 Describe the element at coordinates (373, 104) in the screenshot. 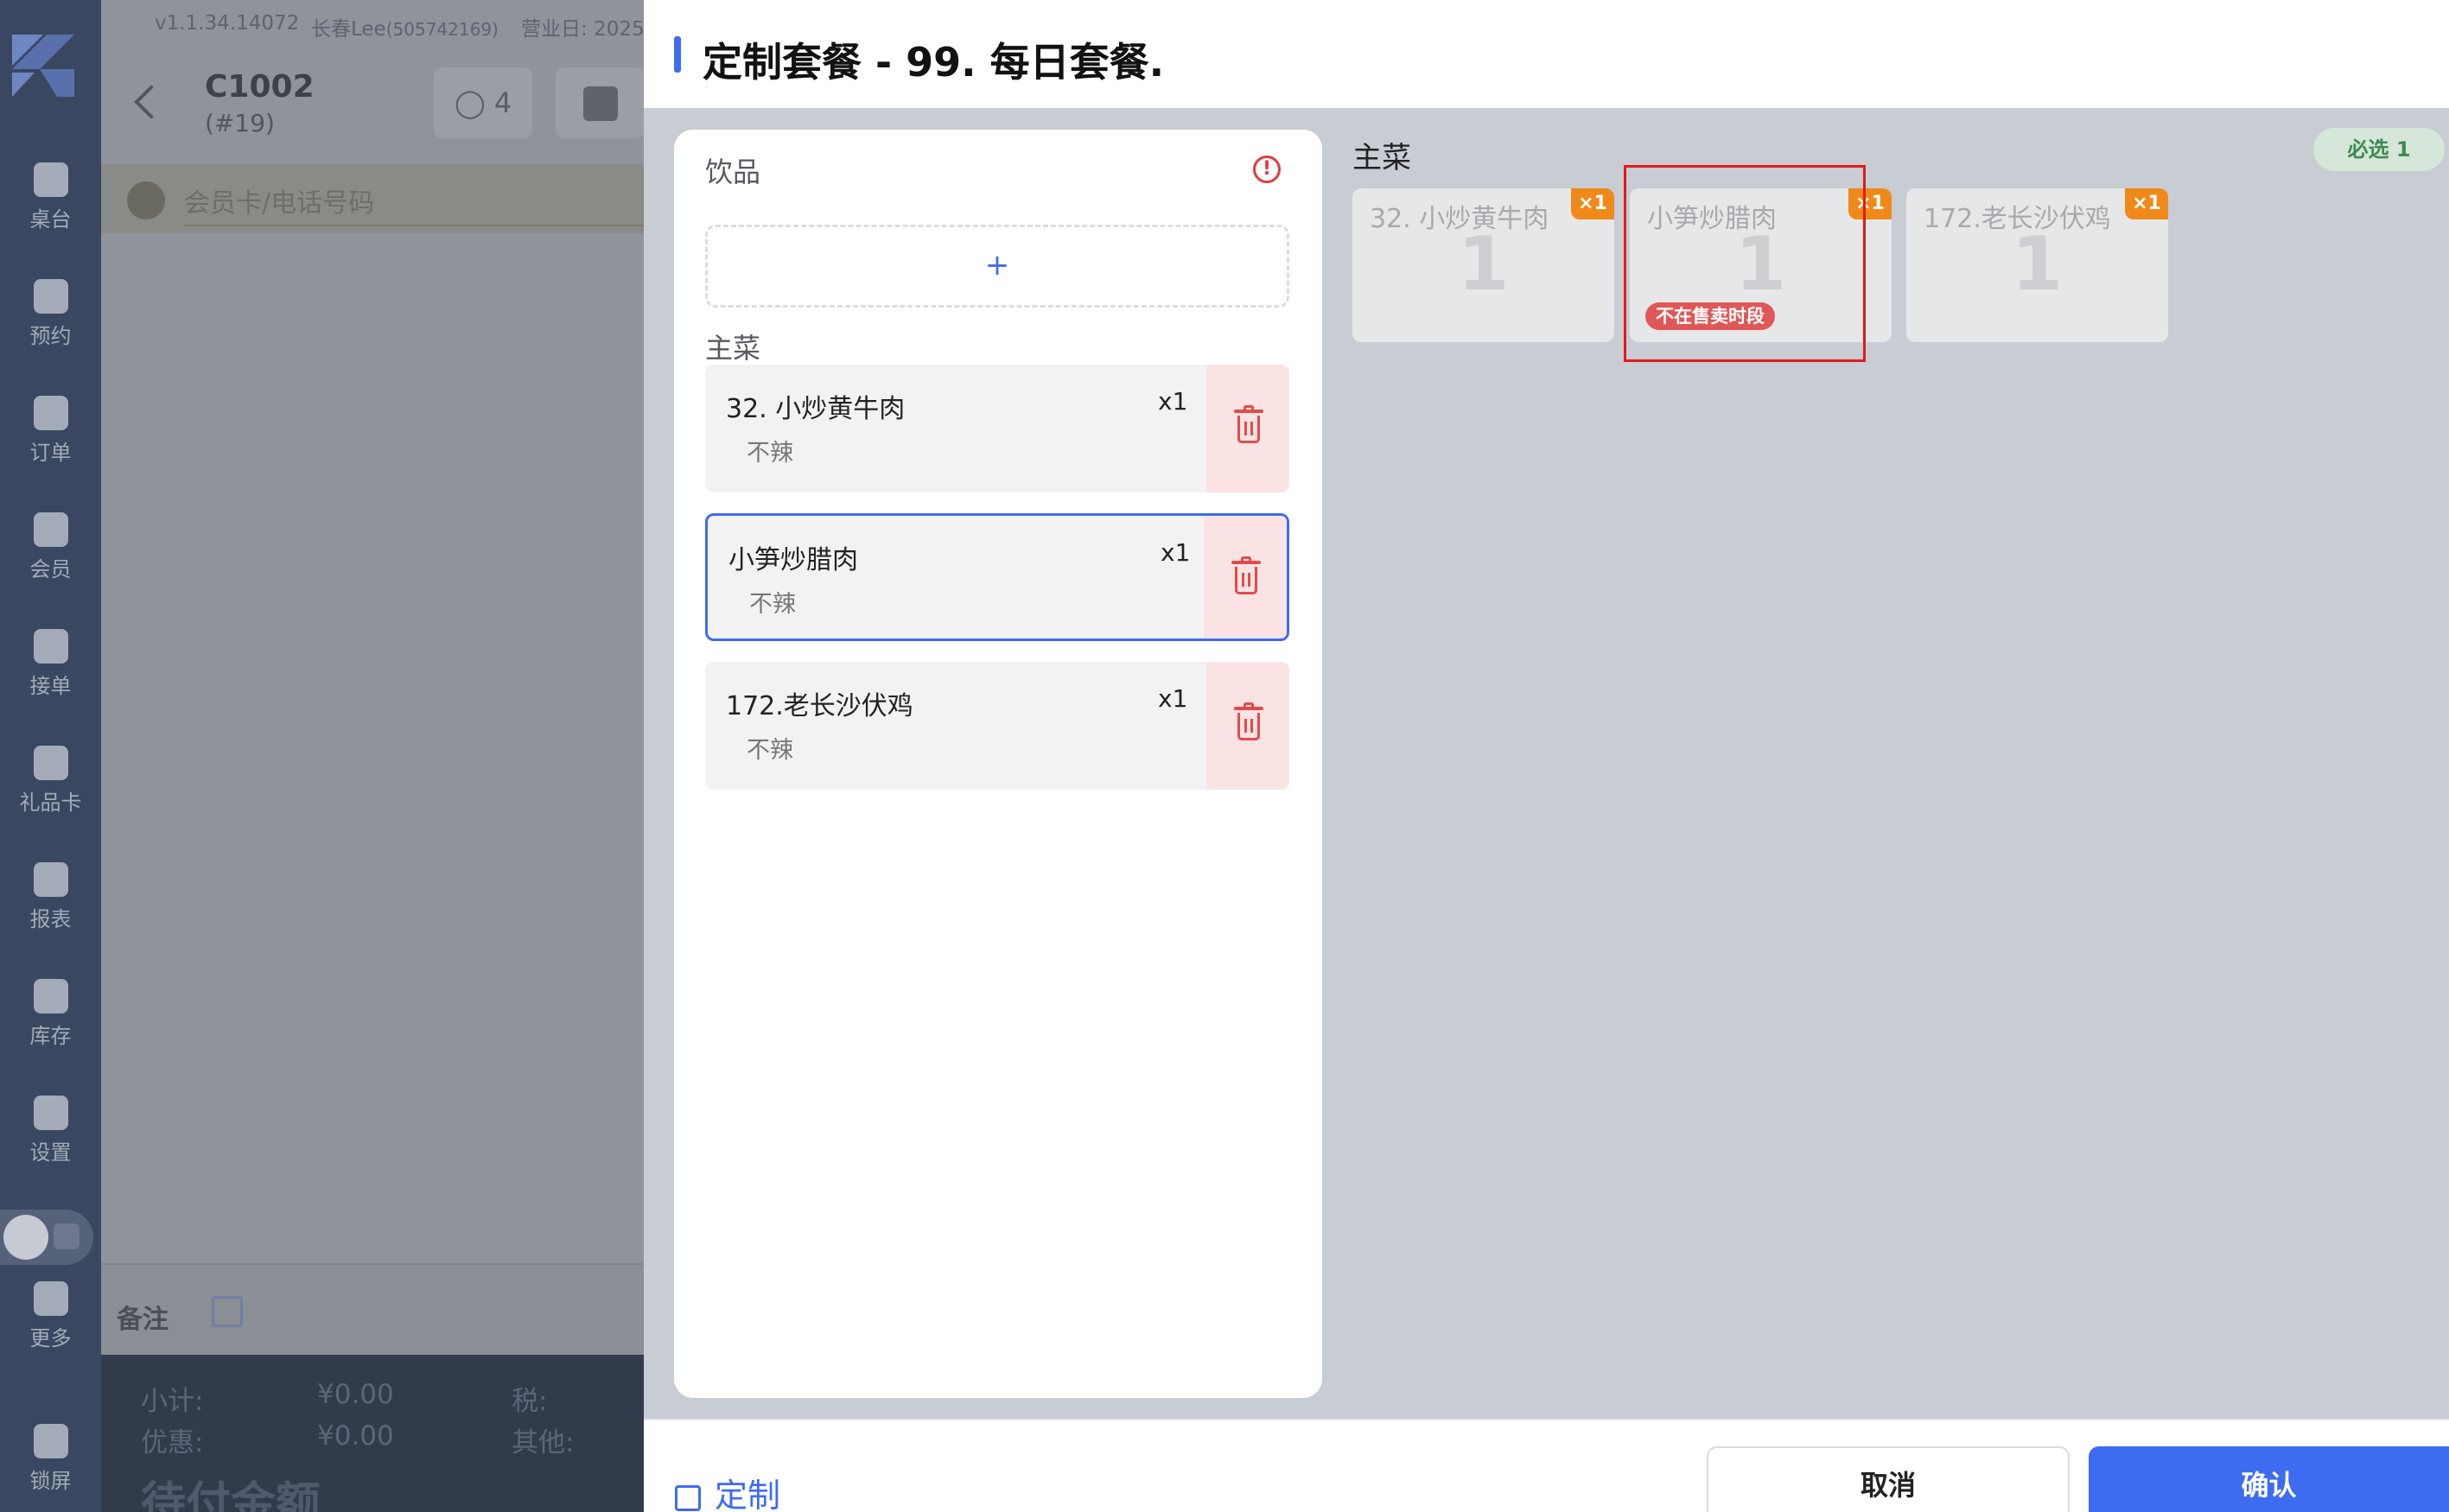

I see `order-header: C1002 (#19) ◯ 4` at that location.